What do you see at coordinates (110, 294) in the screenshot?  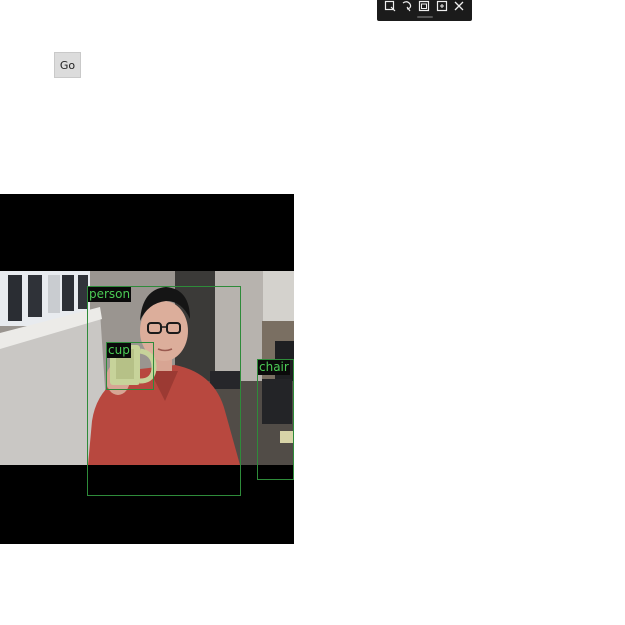 I see `detection-label-person: person` at bounding box center [110, 294].